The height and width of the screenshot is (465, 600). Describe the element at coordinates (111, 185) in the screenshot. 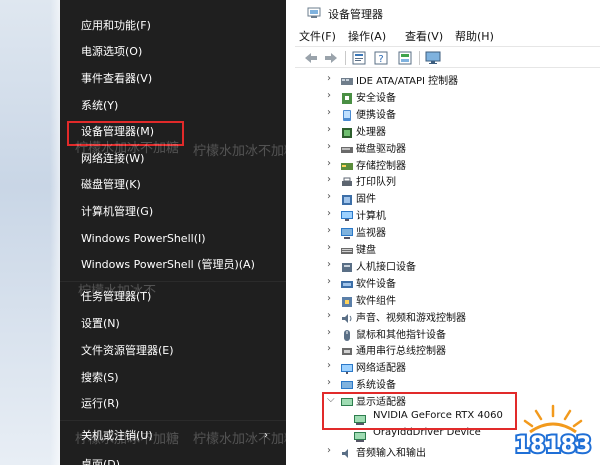

I see `winx-menu-item: 磁盘管理(K)` at that location.